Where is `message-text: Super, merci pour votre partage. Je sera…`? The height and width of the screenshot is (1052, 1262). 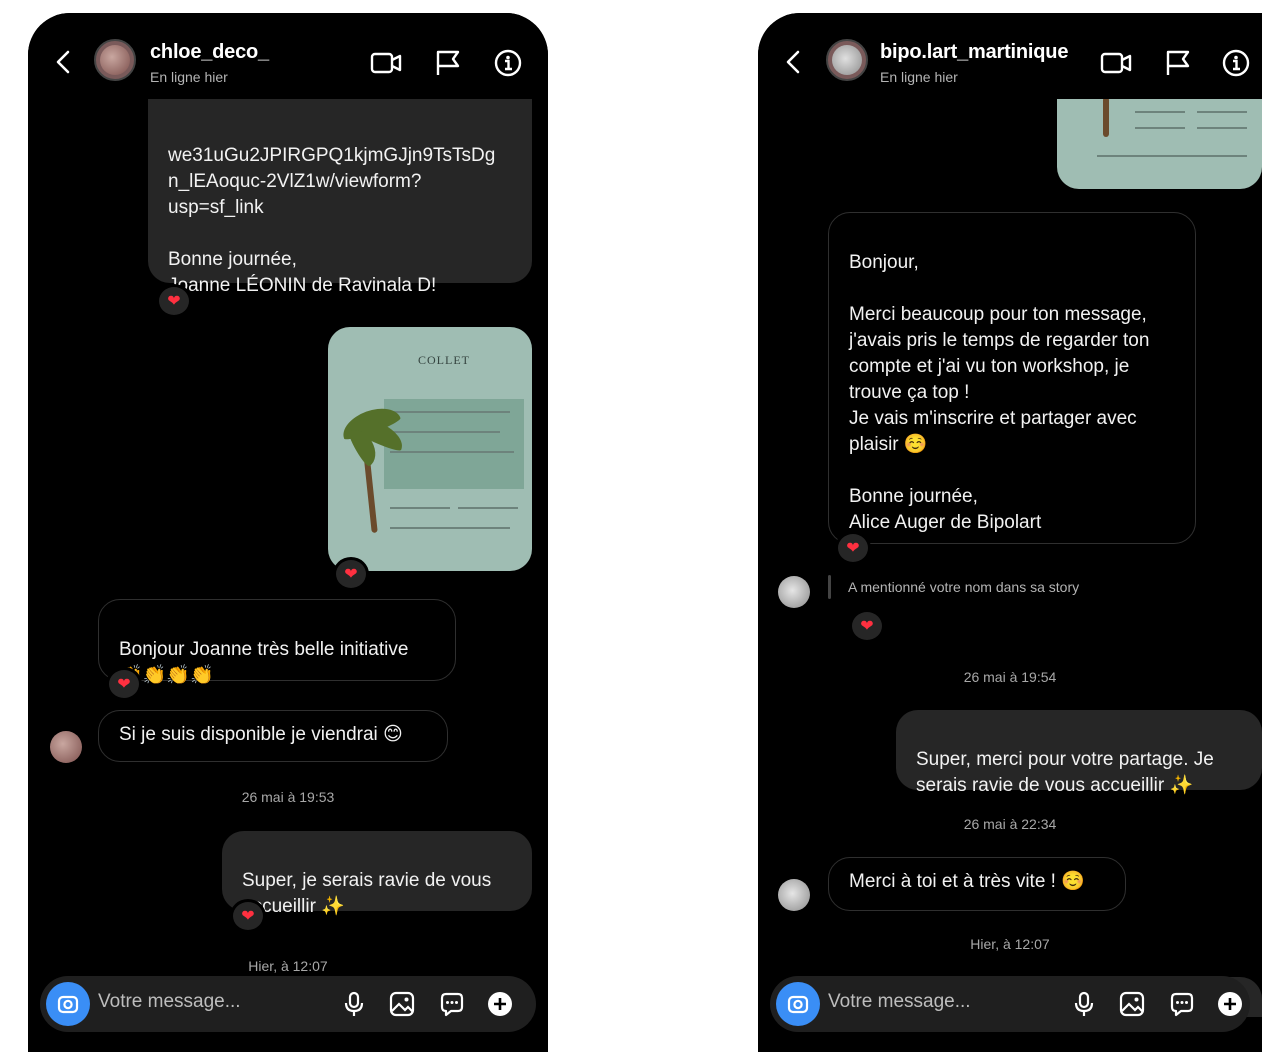
message-text: Super, merci pour votre partage. Je sera… is located at coordinates (1065, 772).